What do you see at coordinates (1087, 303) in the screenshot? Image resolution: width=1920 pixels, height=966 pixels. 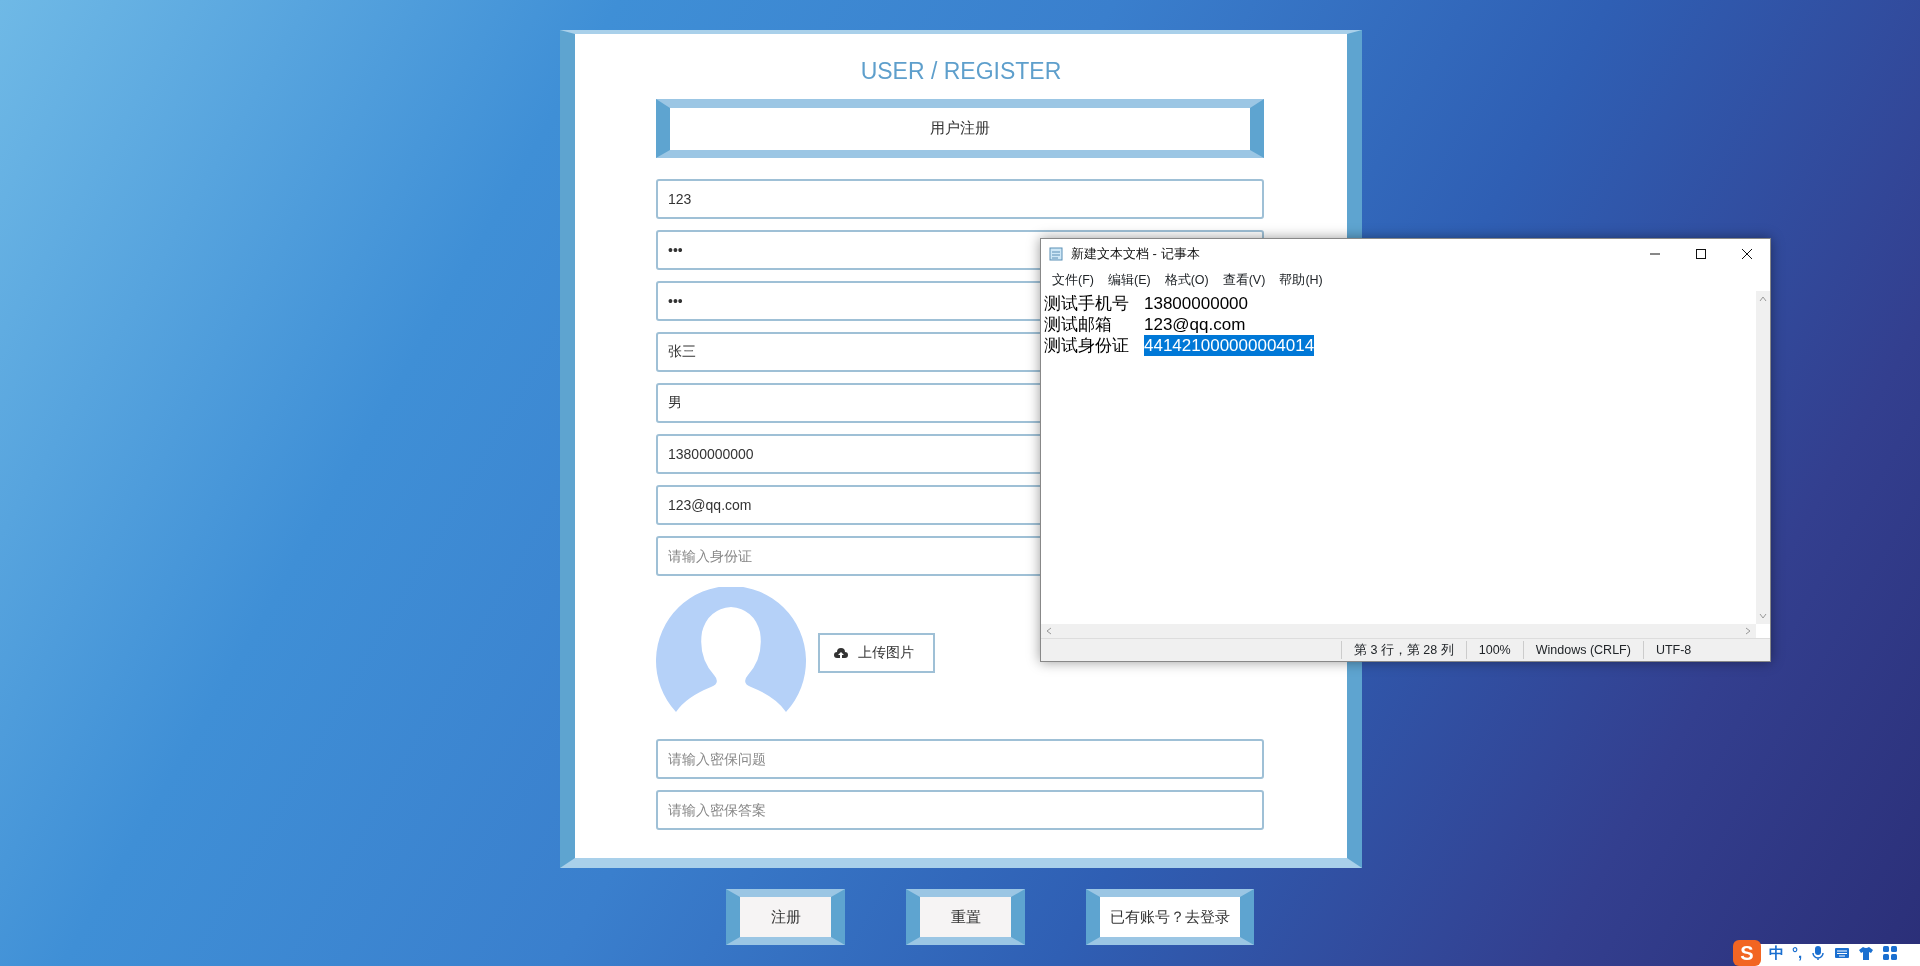 I see `text-line-label: 测试手机号` at bounding box center [1087, 303].